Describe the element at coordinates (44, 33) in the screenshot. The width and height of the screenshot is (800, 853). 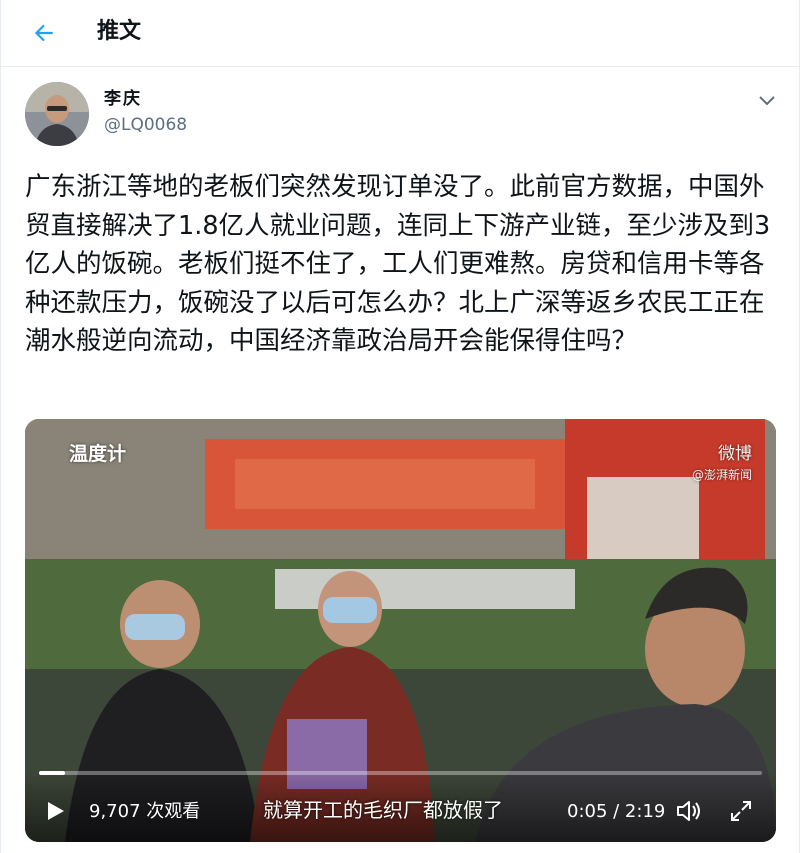
I see `back-arrow-icon` at that location.